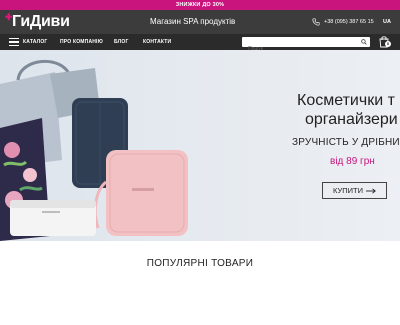 The height and width of the screenshot is (325, 400). Describe the element at coordinates (35, 42) in the screenshot. I see `nav-catalog: КАТАЛОГ` at that location.